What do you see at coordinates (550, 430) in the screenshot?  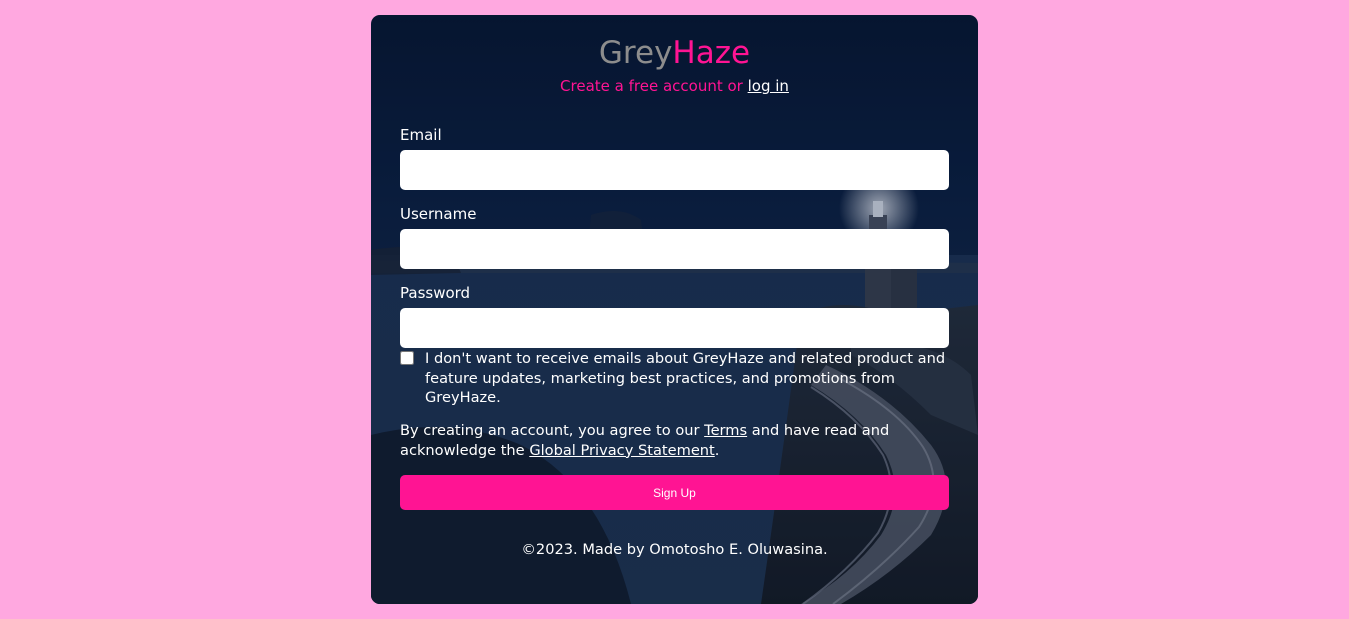 I see `terms-prefix: By creating an account, you agree to our` at bounding box center [550, 430].